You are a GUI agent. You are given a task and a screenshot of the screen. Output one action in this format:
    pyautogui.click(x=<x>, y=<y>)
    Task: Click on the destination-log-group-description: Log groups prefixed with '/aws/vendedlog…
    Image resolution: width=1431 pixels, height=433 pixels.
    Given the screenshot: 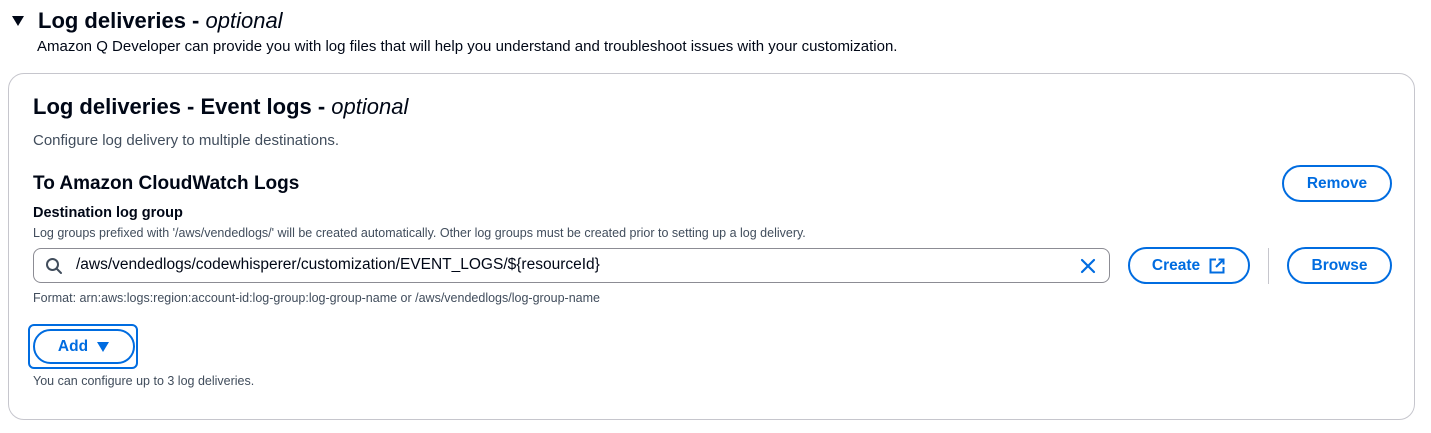 What is the action you would take?
    pyautogui.click(x=419, y=233)
    